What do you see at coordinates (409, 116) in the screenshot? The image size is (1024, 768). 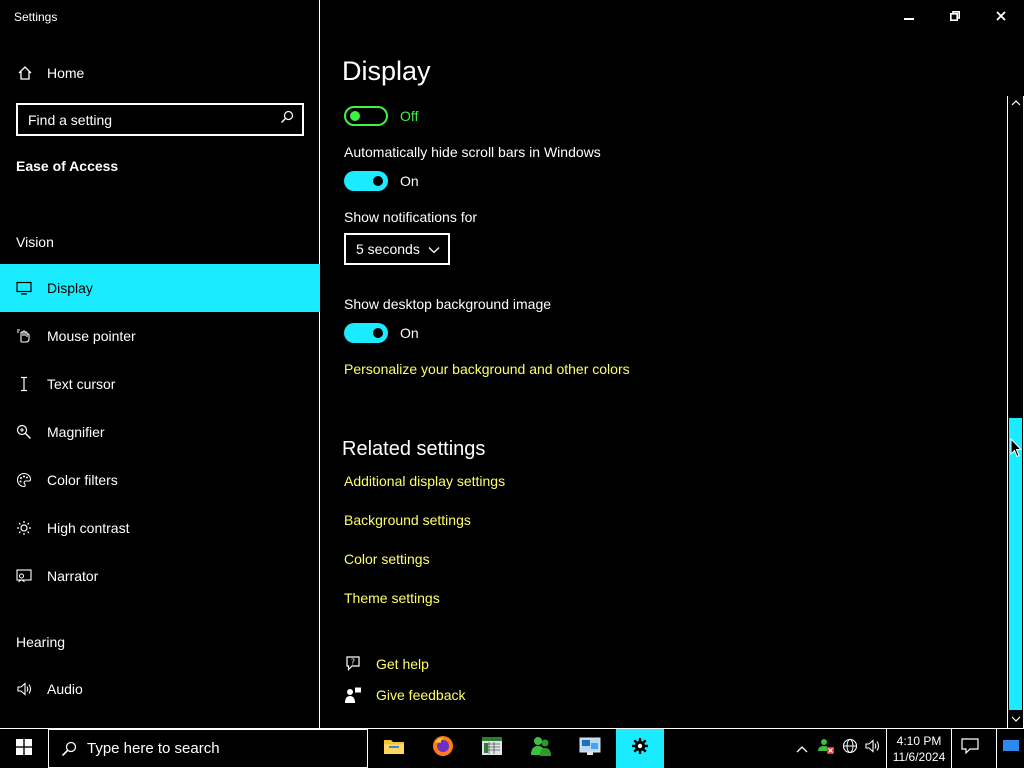 I see `first-toggle-state: Off` at bounding box center [409, 116].